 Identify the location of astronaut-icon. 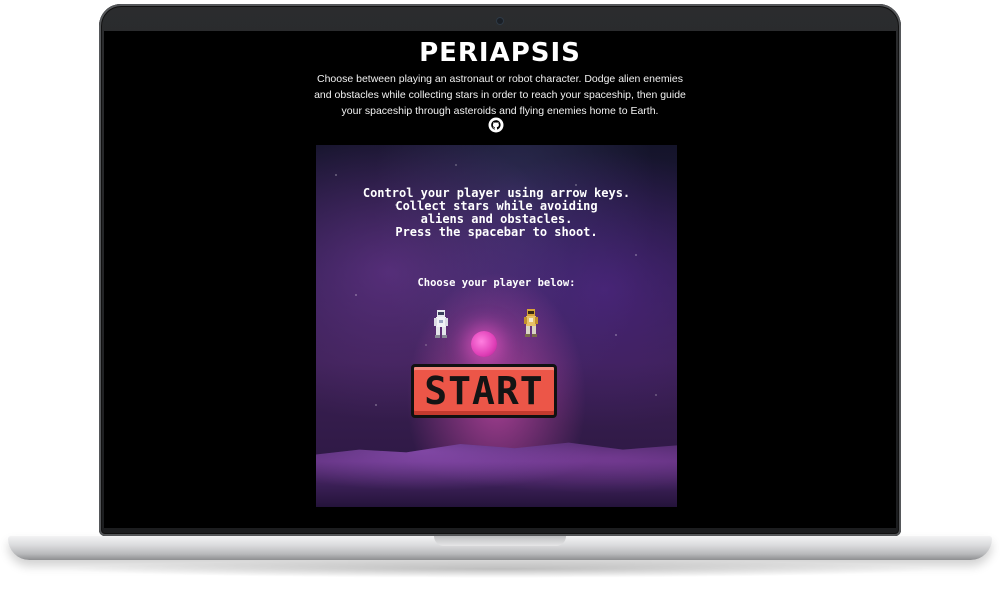
(441, 324).